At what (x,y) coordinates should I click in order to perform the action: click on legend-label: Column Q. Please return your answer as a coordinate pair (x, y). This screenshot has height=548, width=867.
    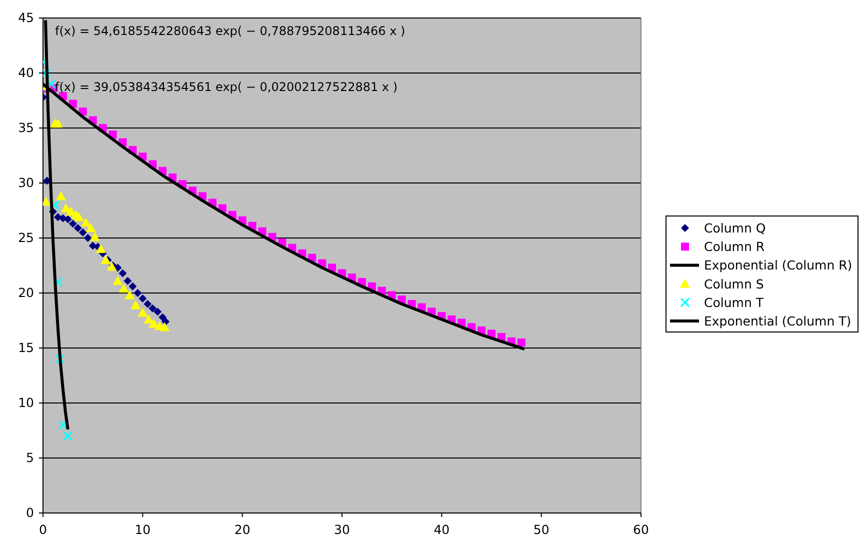
    Looking at the image, I should click on (735, 228).